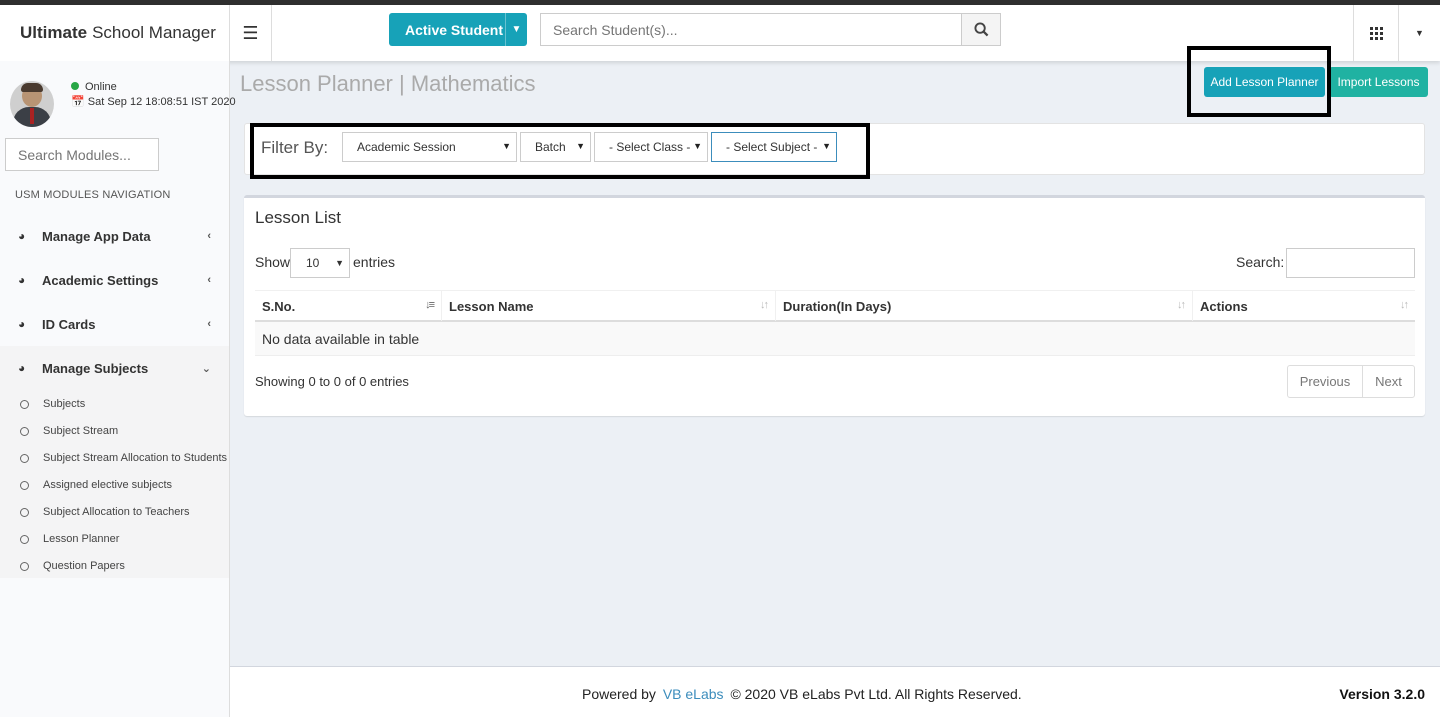  I want to click on app-logo: Ultimate School Manager, so click(115, 33).